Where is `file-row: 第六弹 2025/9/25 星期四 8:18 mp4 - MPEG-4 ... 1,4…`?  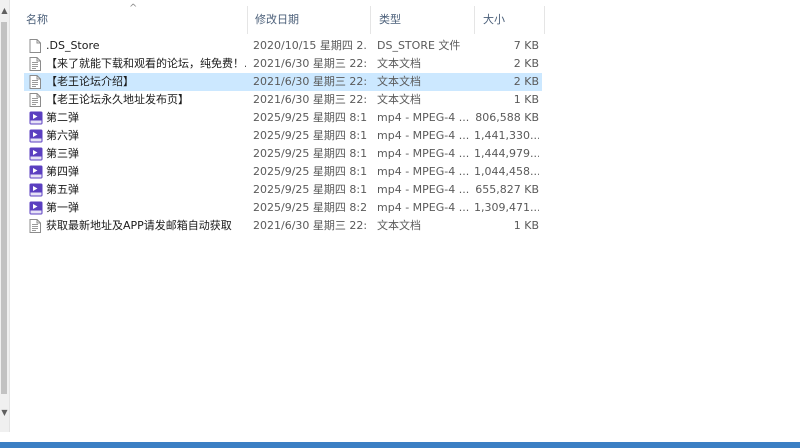
file-row: 第六弹 2025/9/25 星期四 8:18 mp4 - MPEG-4 ... 1,4… is located at coordinates (283, 136).